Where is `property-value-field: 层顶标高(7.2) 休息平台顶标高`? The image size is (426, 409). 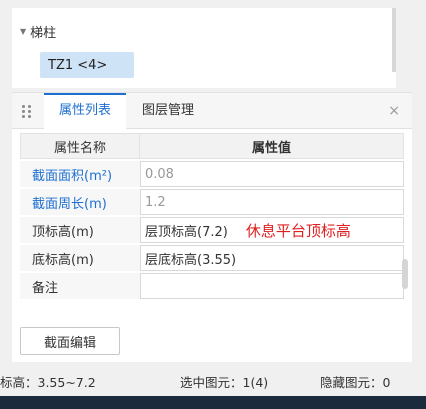
property-value-field: 层顶标高(7.2) 休息平台顶标高 is located at coordinates (272, 230).